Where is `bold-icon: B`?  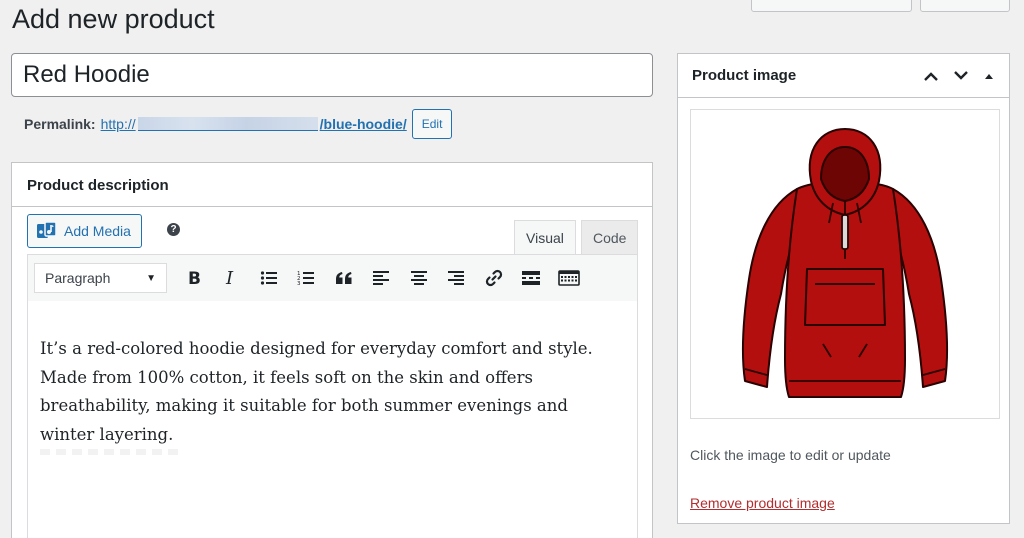
bold-icon: B is located at coordinates (194, 278).